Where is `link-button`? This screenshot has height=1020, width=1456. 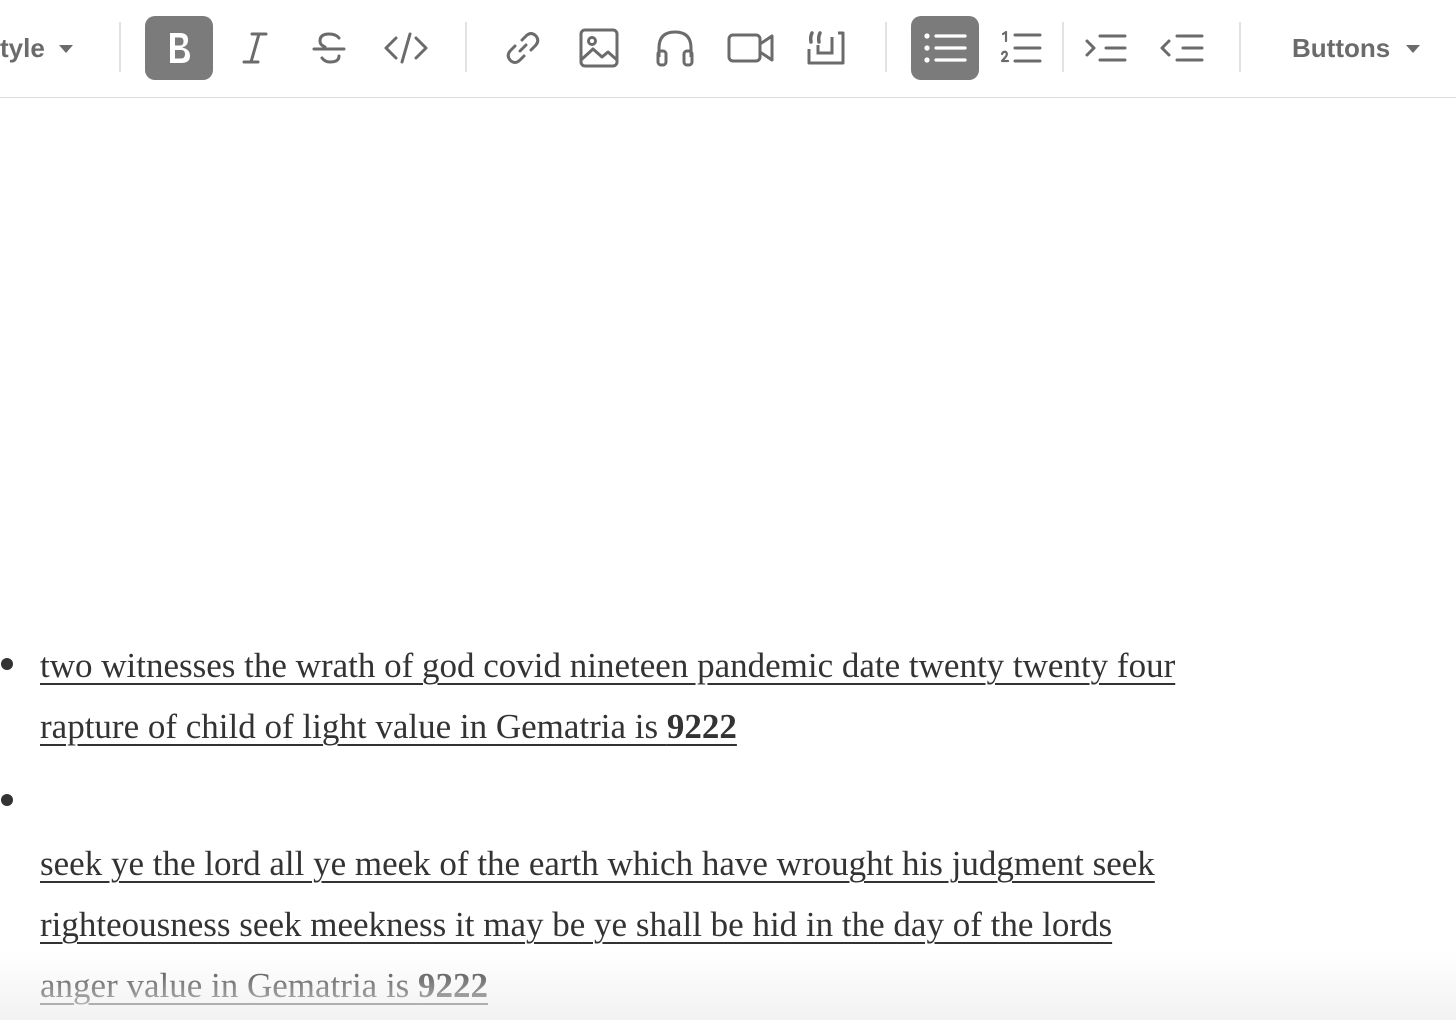 link-button is located at coordinates (523, 48).